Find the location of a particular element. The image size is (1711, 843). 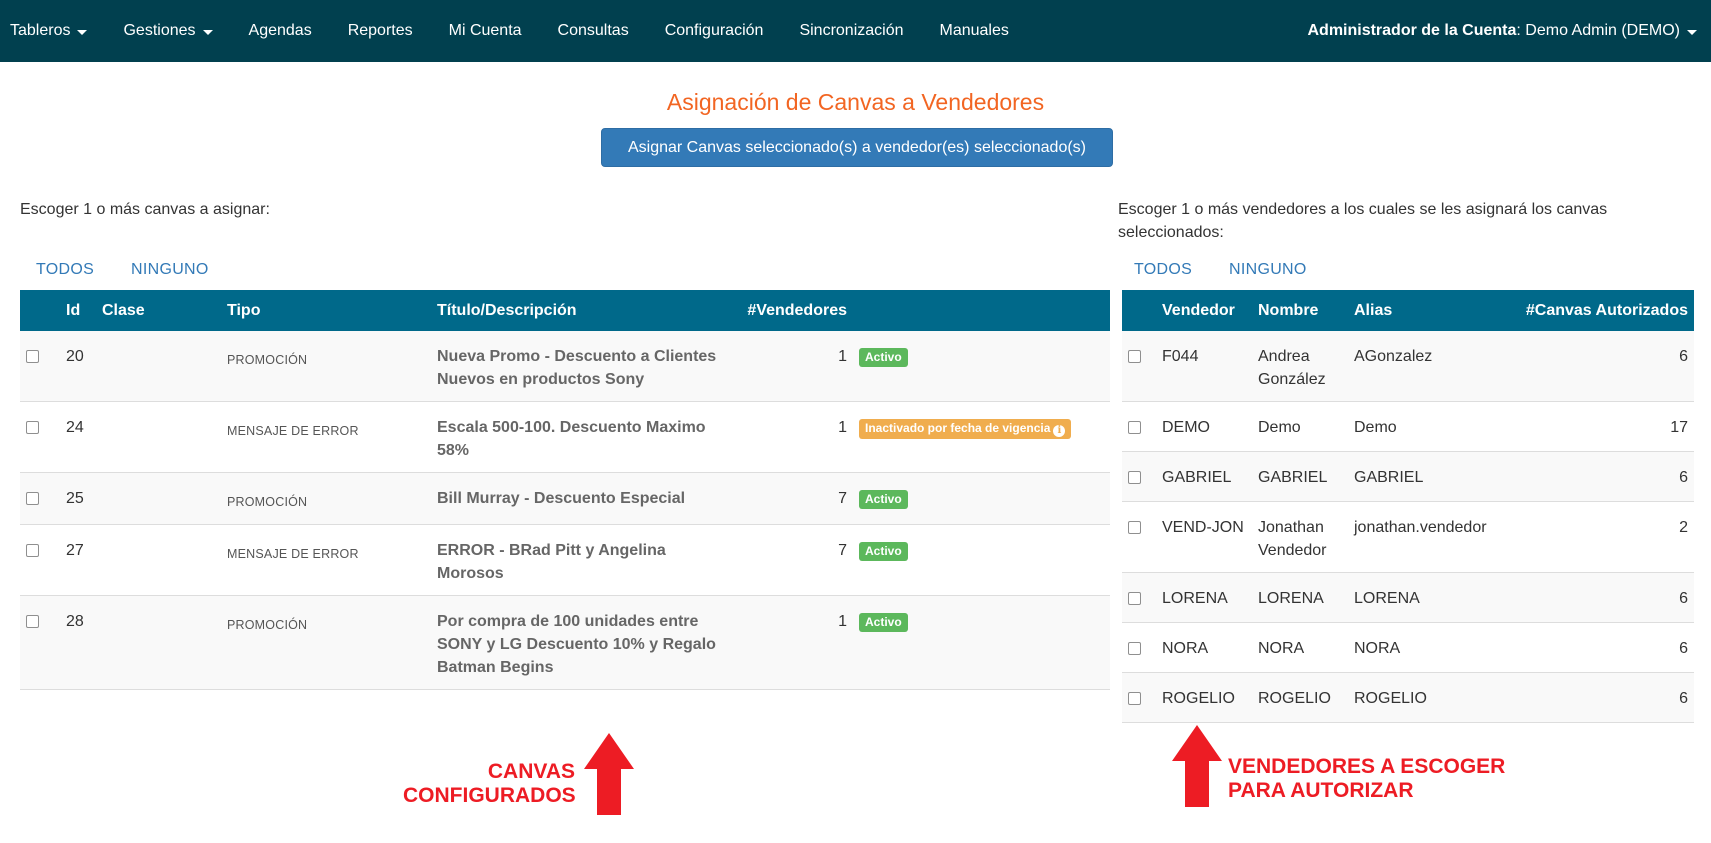

header-tipo: Tipo is located at coordinates (244, 310).